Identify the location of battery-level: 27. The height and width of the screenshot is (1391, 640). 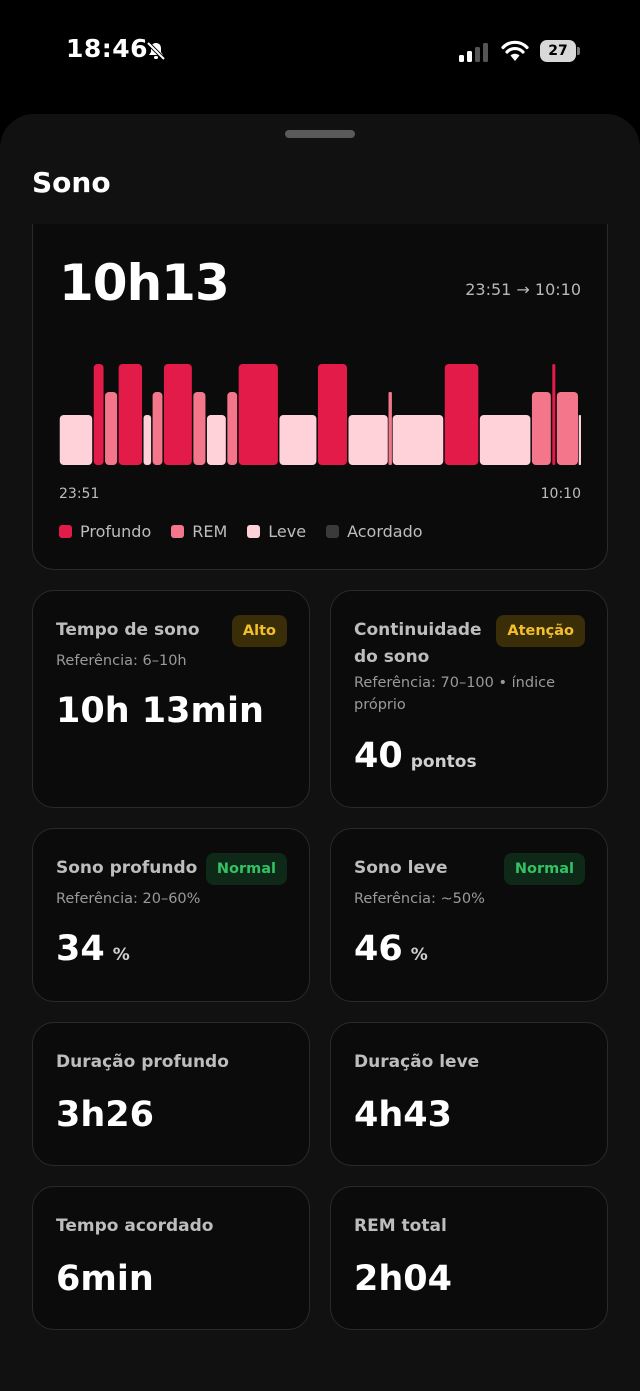
(558, 51).